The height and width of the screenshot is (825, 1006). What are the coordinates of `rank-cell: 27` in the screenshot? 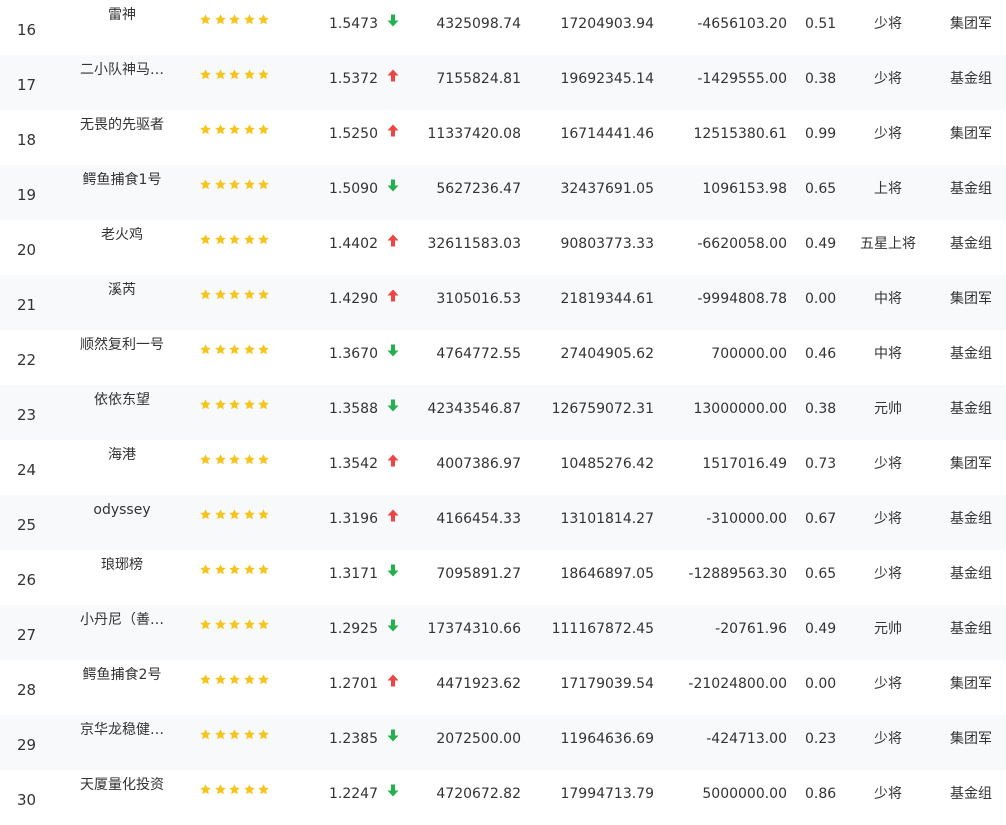 It's located at (27, 635).